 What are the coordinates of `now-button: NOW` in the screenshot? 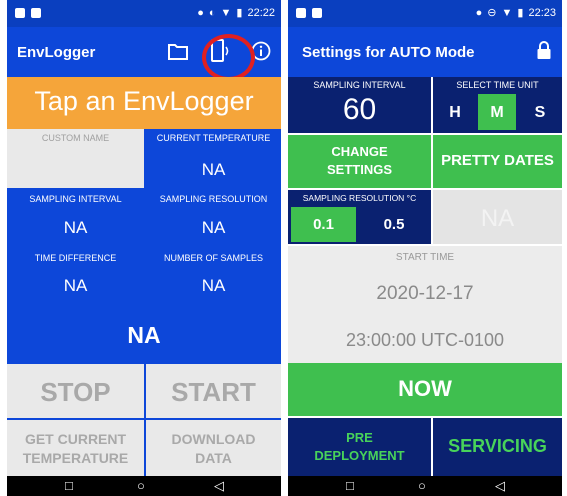 It's located at (425, 389).